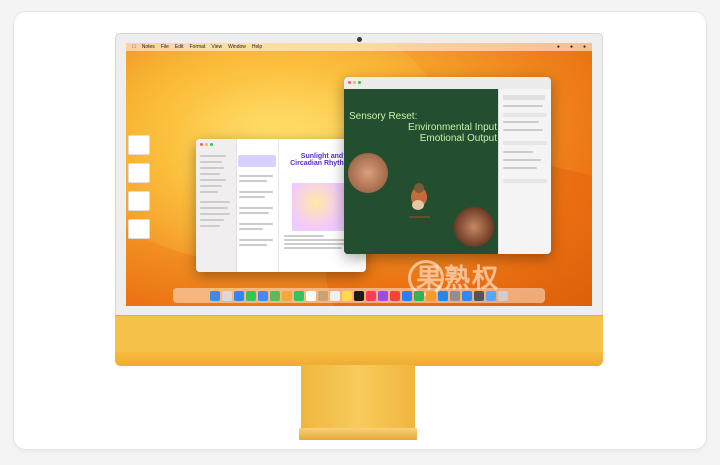 Image resolution: width=720 pixels, height=465 pixels. What do you see at coordinates (525, 143) in the screenshot?
I see `spacing-select` at bounding box center [525, 143].